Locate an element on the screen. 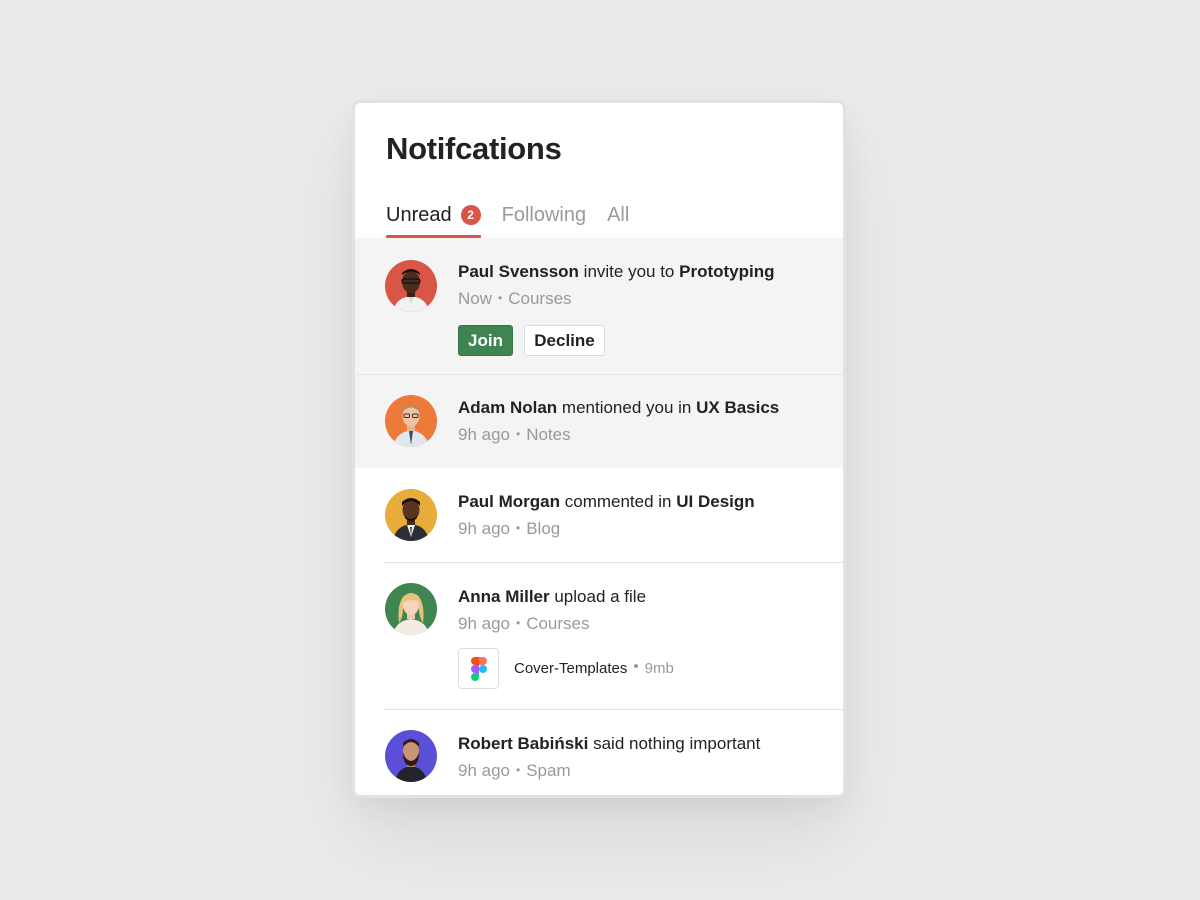  action-text: commented in is located at coordinates (618, 501).